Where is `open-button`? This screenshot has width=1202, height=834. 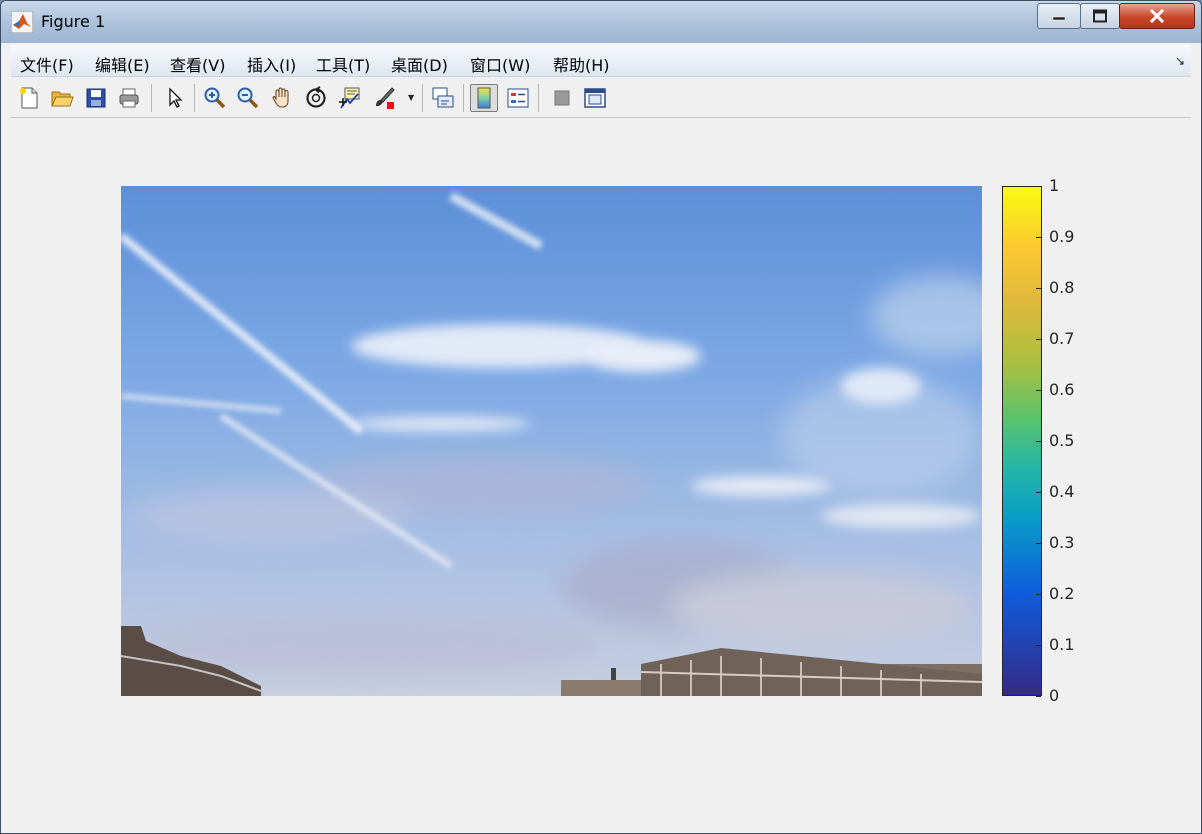
open-button is located at coordinates (62, 98).